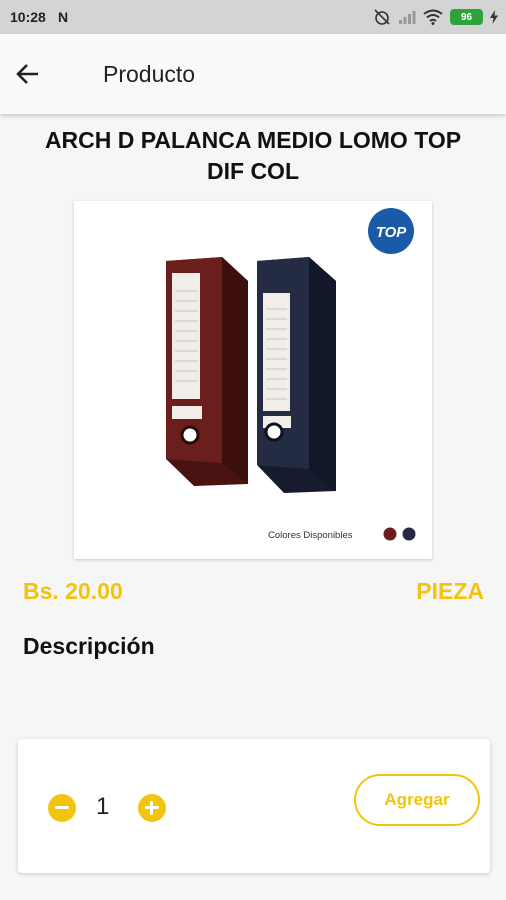 The width and height of the screenshot is (506, 900). I want to click on decrease-quantity-button, so click(62, 808).